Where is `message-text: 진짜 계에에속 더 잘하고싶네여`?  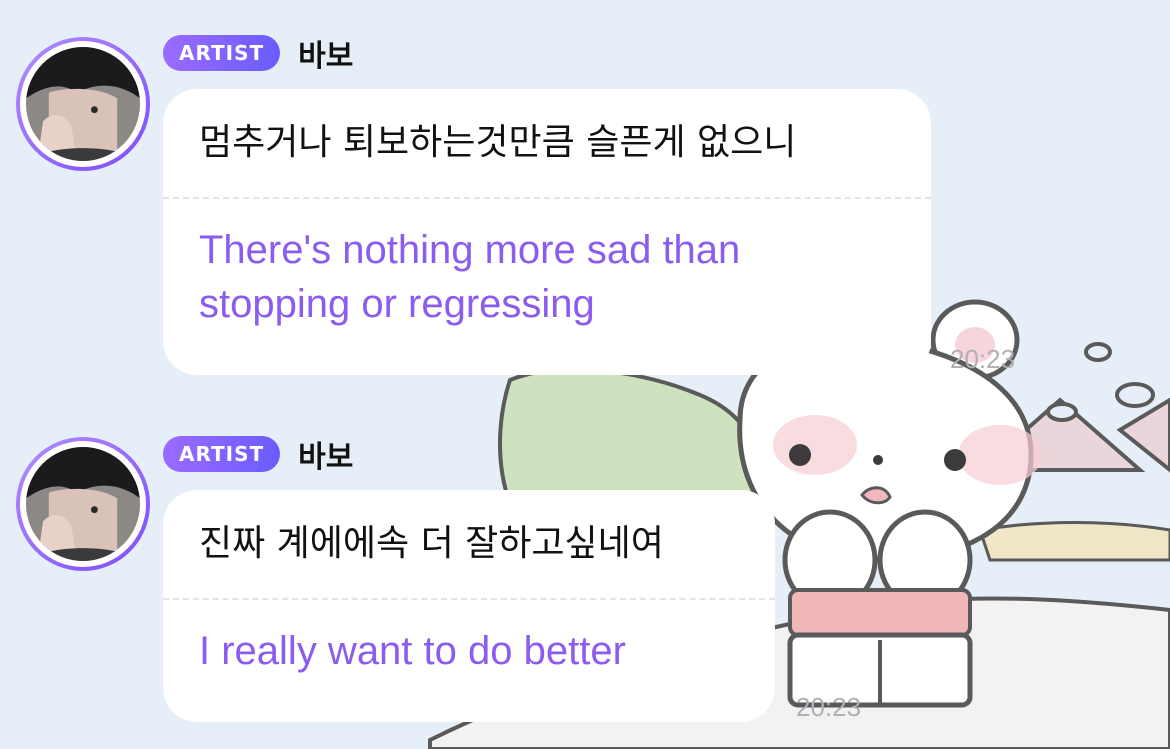
message-text: 진짜 계에에속 더 잘하고싶네여 is located at coordinates (431, 543).